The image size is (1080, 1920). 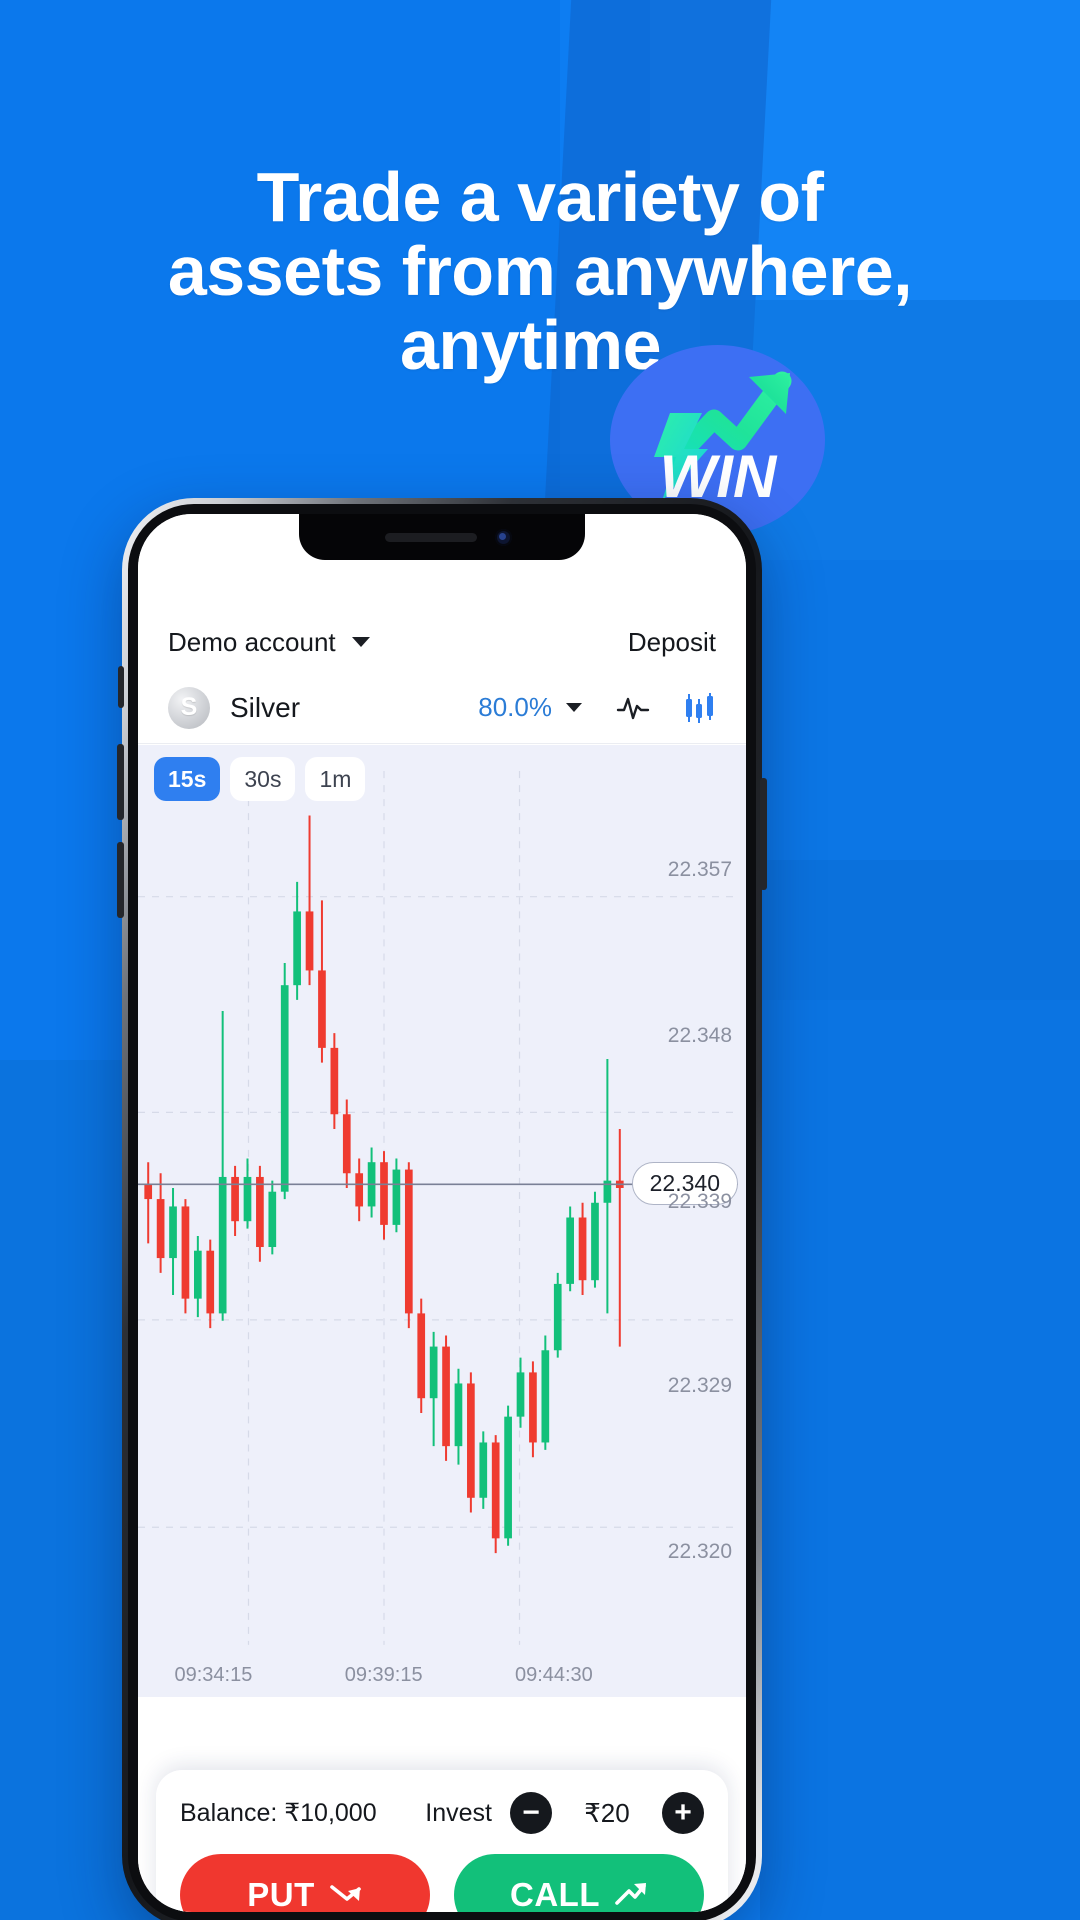 I want to click on app-header: Demo account Deposit, so click(x=442, y=642).